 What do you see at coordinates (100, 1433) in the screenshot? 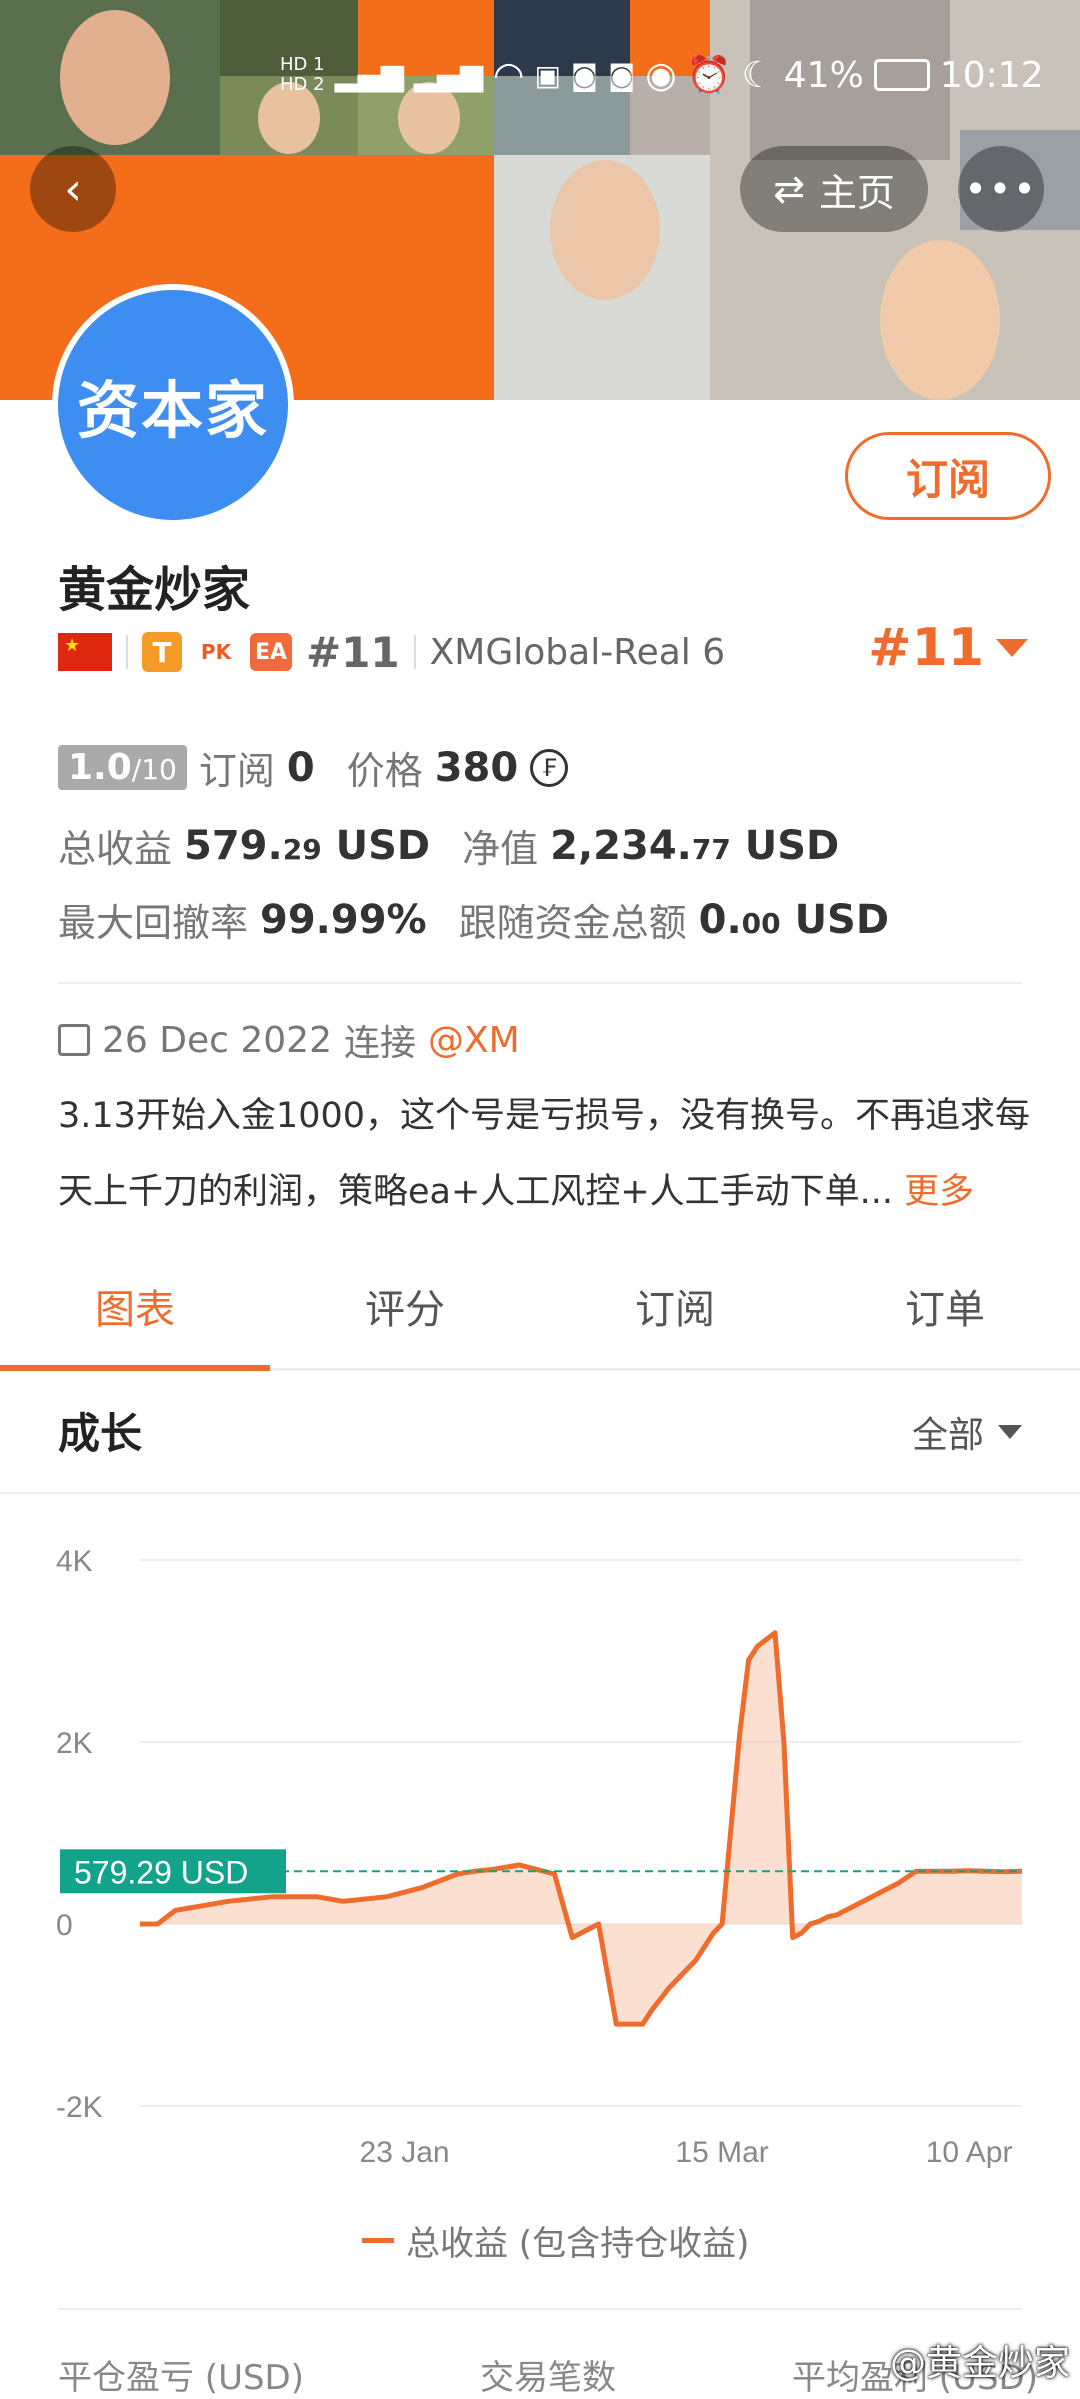
I see `growth-title: 成长` at bounding box center [100, 1433].